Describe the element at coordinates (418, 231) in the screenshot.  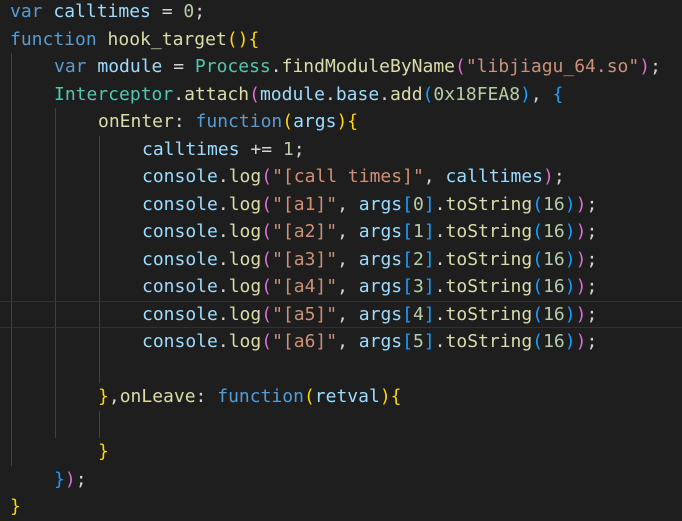
I see `code-token: 1` at that location.